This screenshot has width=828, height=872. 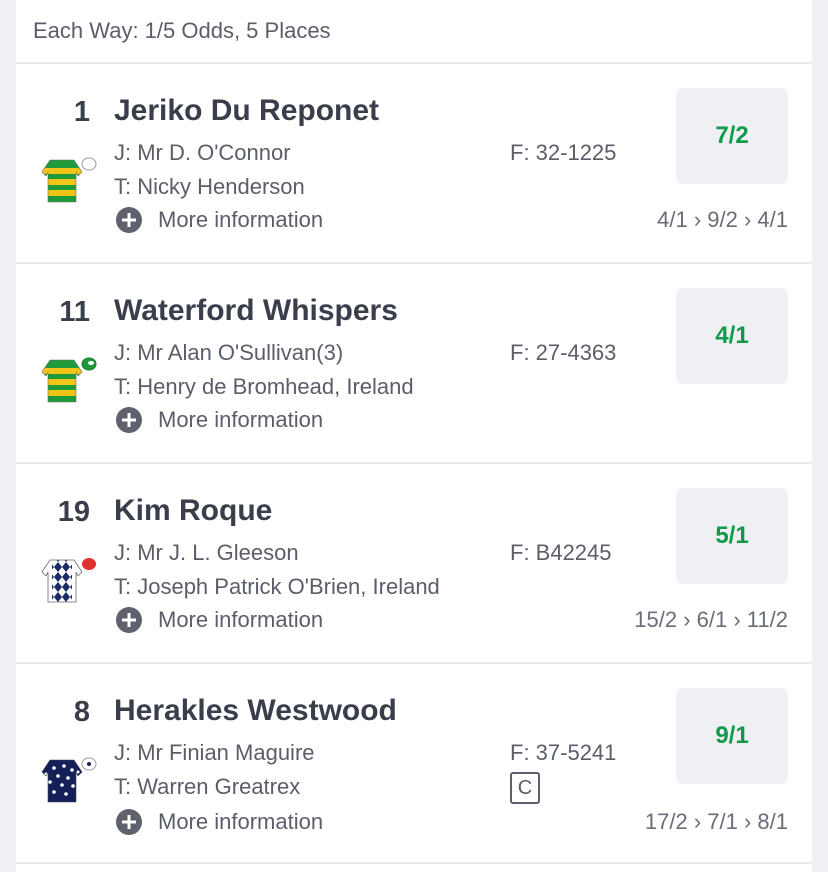 What do you see at coordinates (716, 821) in the screenshot?
I see `price-history: 17/2 › 7/1 › 8/1` at bounding box center [716, 821].